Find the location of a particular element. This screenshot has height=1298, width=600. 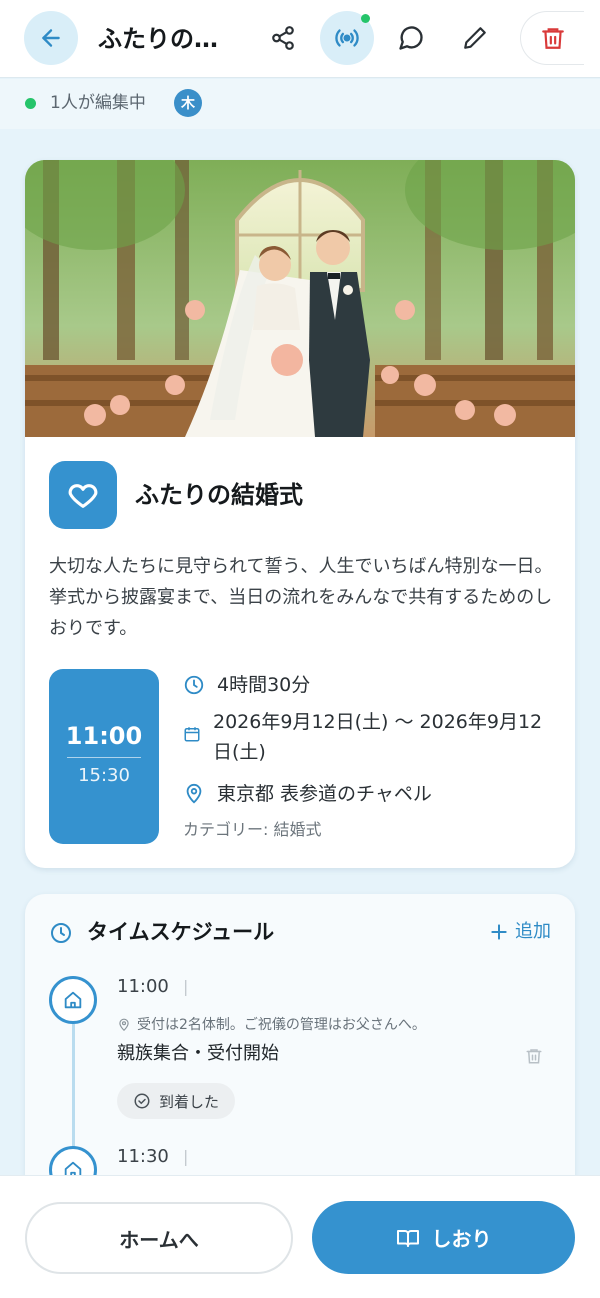

arrow-left-icon is located at coordinates (51, 38).